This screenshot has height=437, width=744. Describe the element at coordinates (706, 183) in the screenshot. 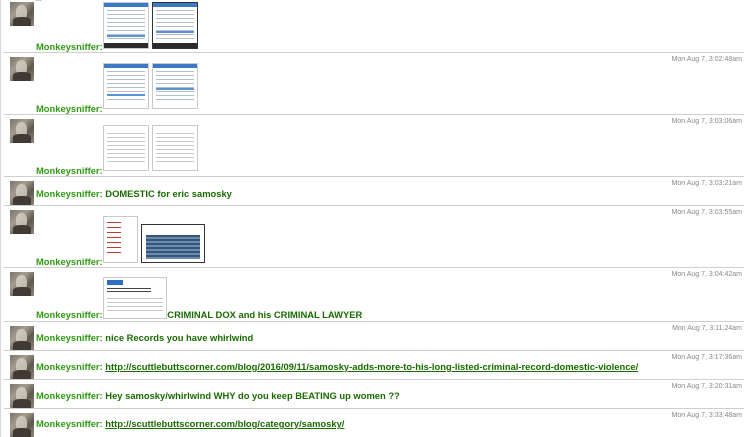

I see `message-timestamp: Mon Aug 7, 3:03:21am` at that location.